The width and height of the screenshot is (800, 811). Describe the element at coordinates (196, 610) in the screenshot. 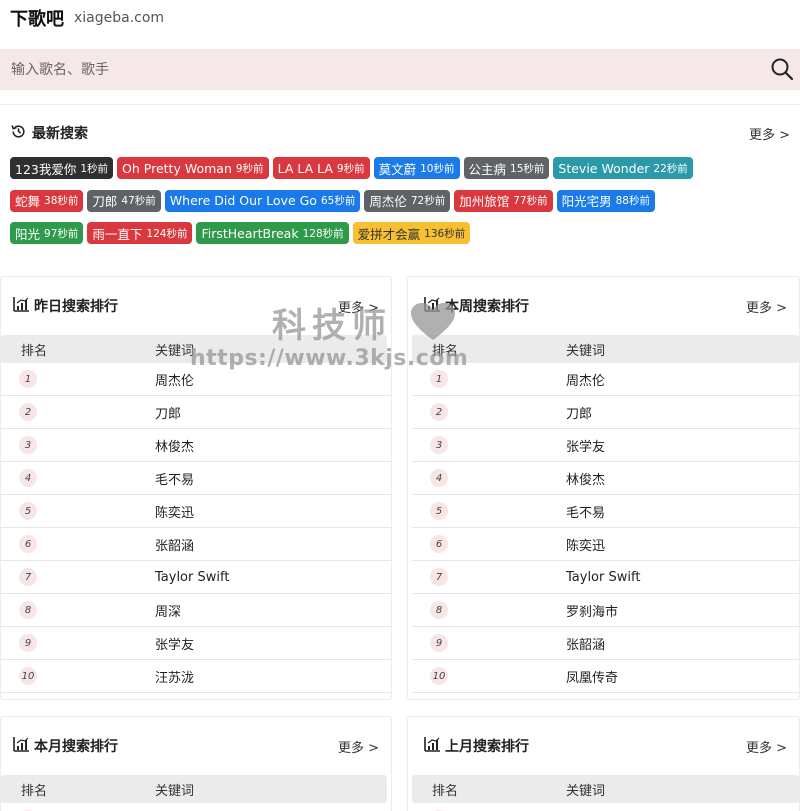

I see `table-row: 8 周深` at that location.